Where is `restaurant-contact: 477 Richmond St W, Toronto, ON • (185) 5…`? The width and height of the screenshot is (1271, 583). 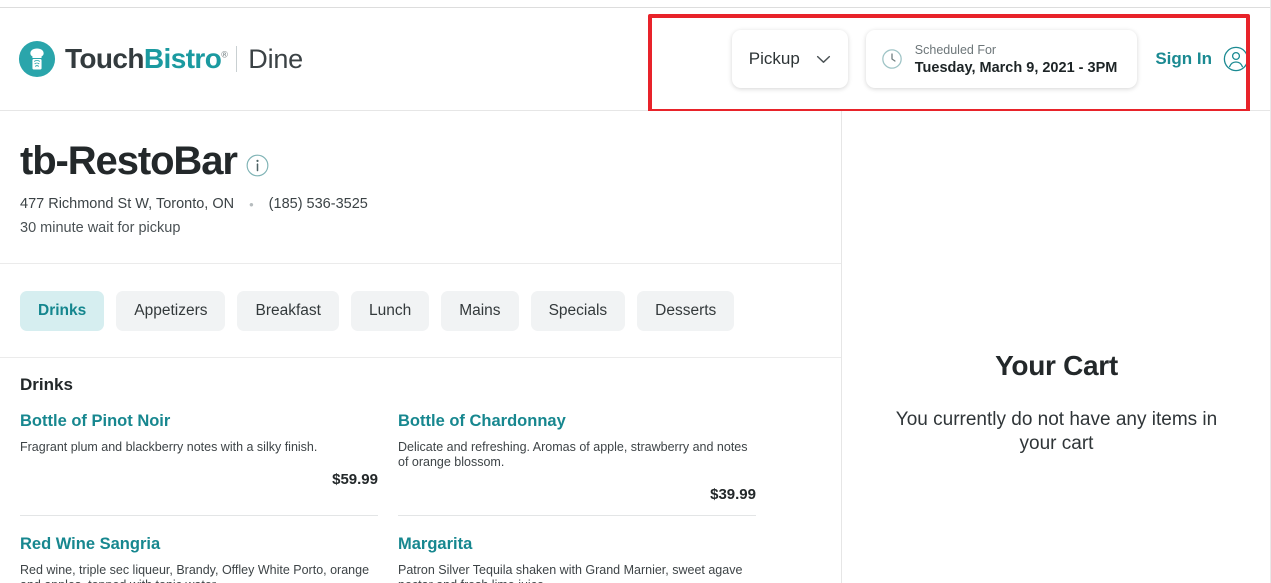 restaurant-contact: 477 Richmond St W, Toronto, ON • (185) 5… is located at coordinates (430, 204).